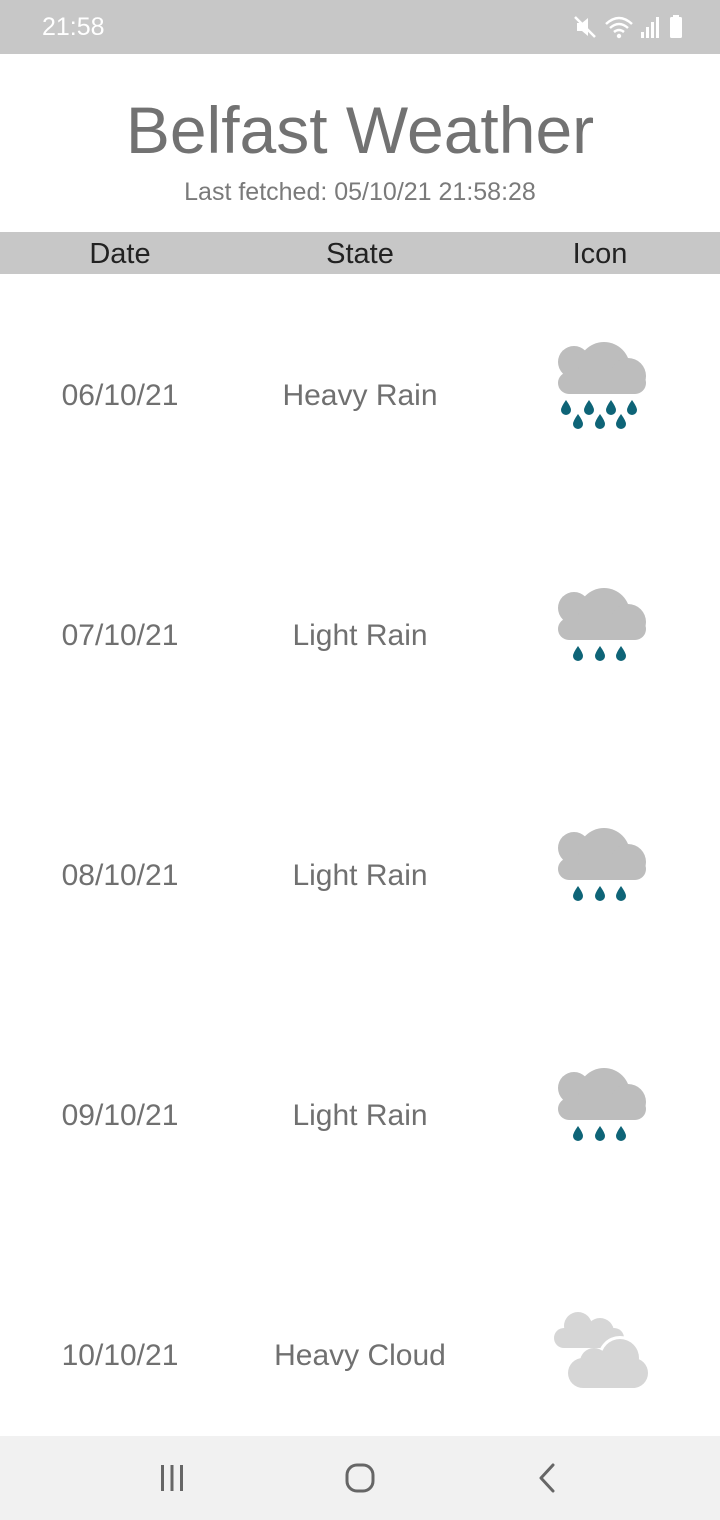 This screenshot has height=1520, width=720. I want to click on column-header-icon: Icon, so click(600, 254).